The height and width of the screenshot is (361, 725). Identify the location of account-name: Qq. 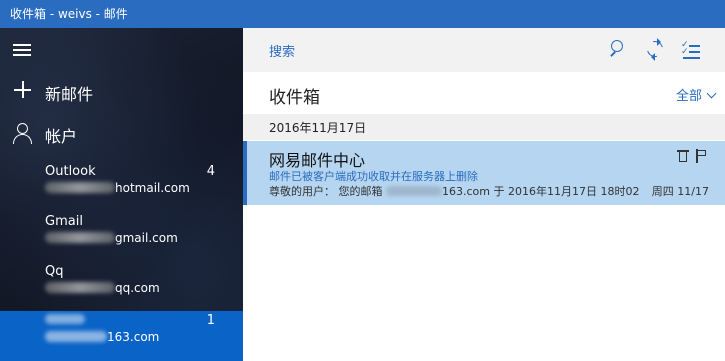
(54, 271).